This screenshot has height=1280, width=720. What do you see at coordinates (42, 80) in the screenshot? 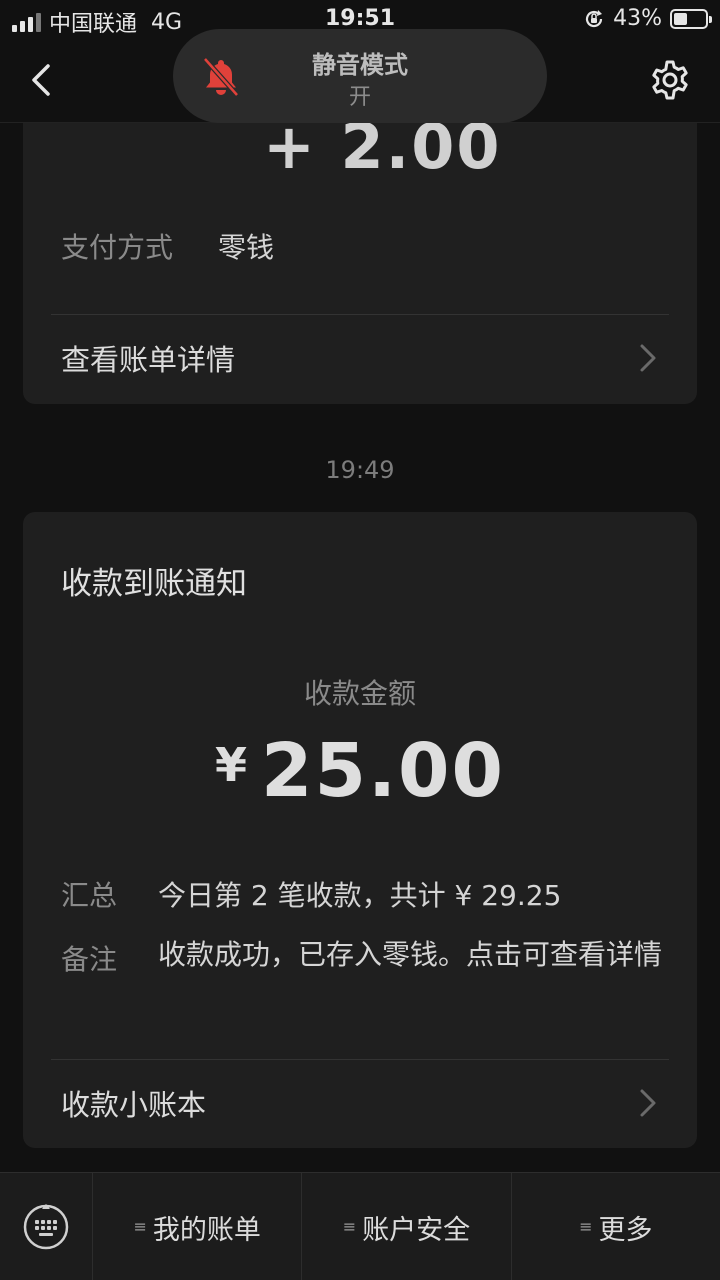
I see `chevron-left-icon` at bounding box center [42, 80].